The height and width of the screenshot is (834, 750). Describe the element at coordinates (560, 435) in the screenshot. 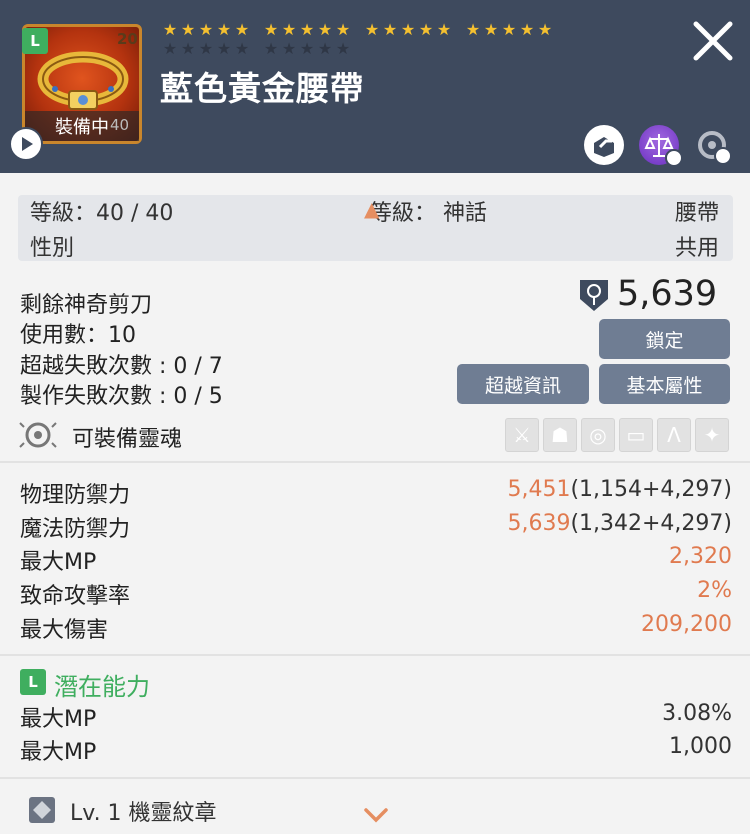

I see `helmet-slot-icon: ☗` at that location.